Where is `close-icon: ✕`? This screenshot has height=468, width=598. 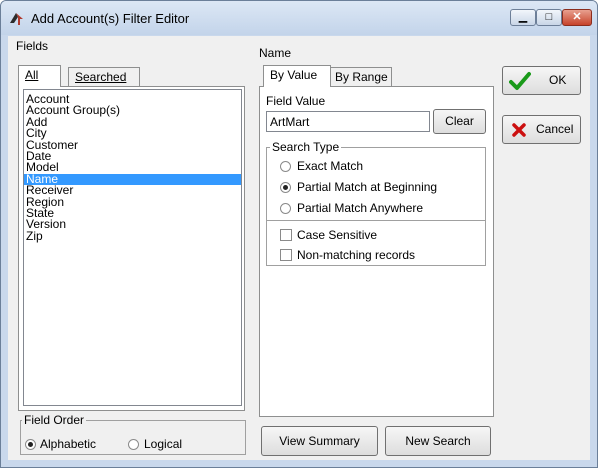 close-icon: ✕ is located at coordinates (577, 17).